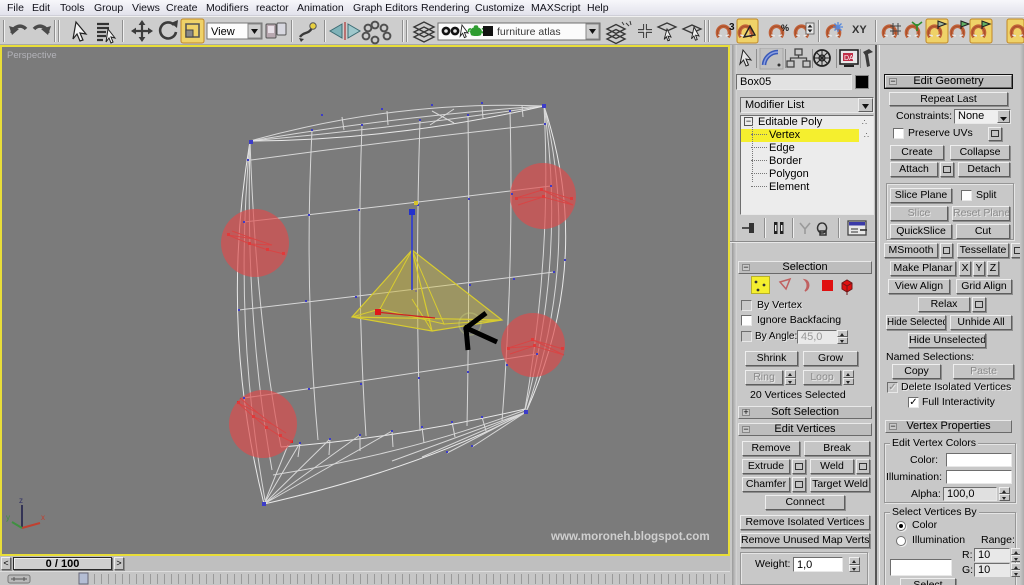  I want to click on svg-text: x, so click(43, 517).